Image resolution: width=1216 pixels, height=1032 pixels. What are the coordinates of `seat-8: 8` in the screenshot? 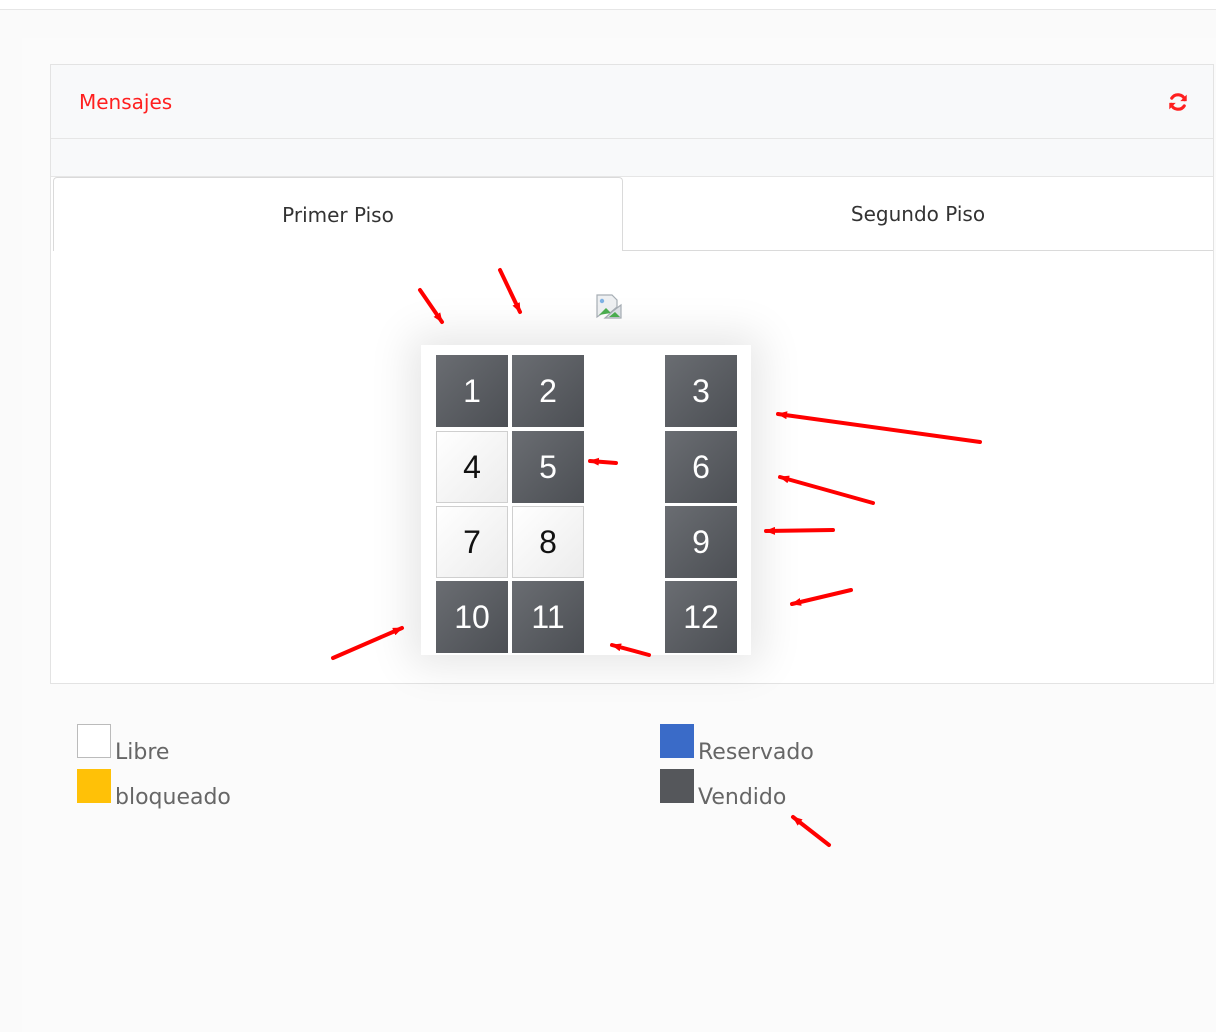 It's located at (548, 542).